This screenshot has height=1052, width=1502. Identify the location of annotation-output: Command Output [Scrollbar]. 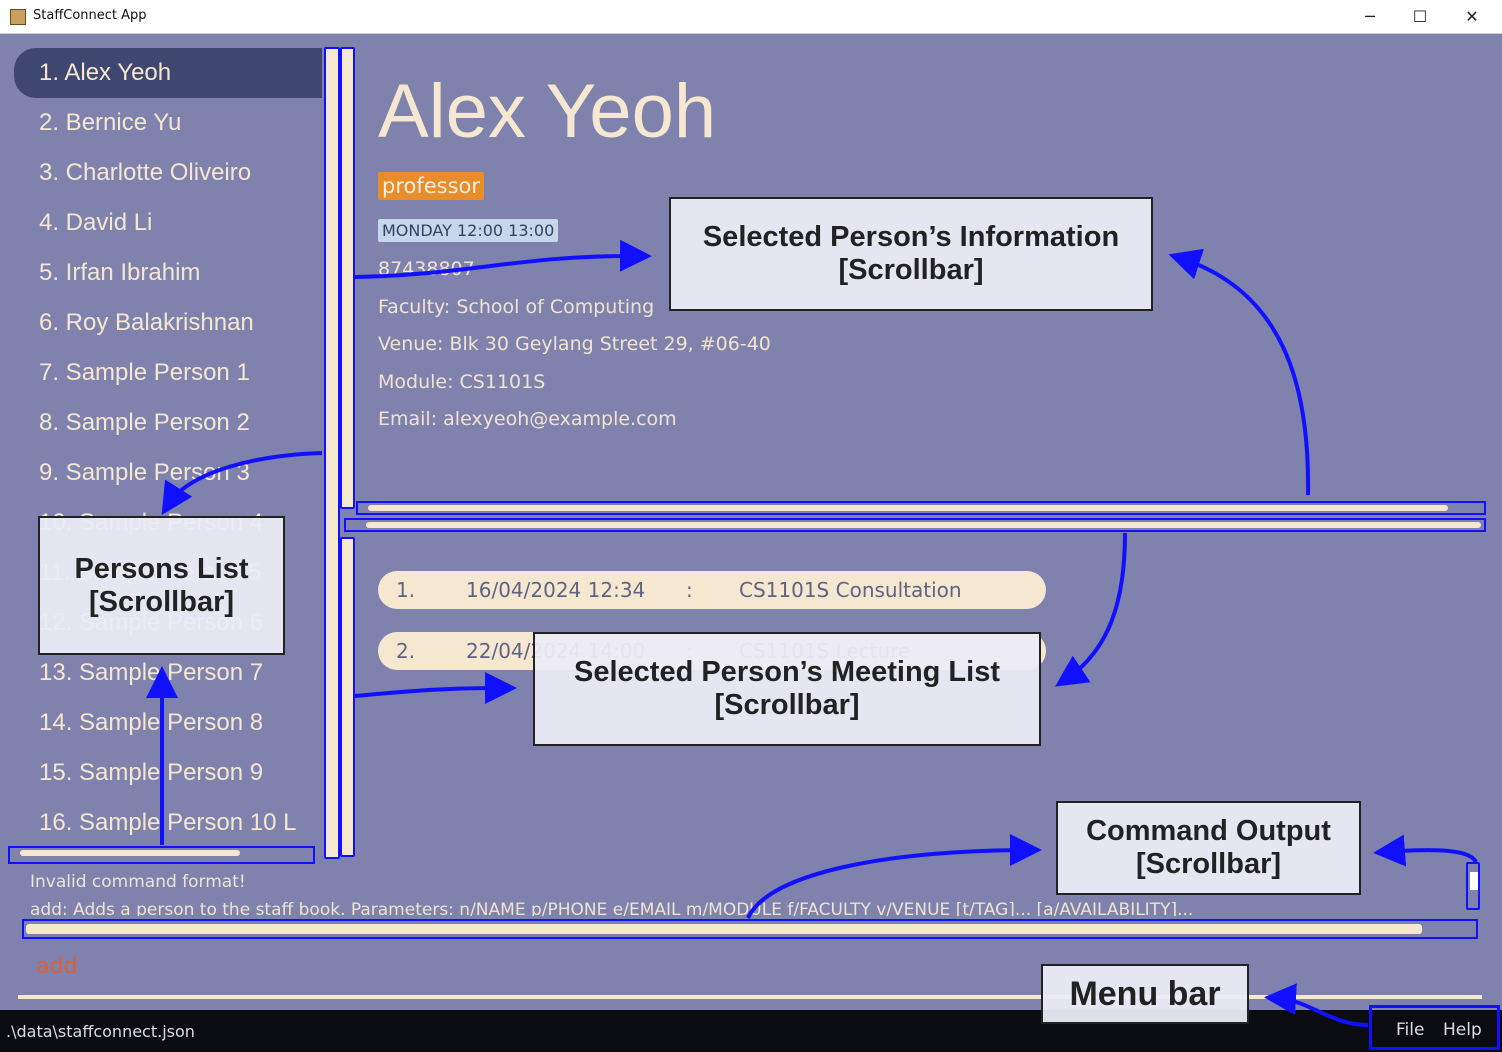
(1208, 848).